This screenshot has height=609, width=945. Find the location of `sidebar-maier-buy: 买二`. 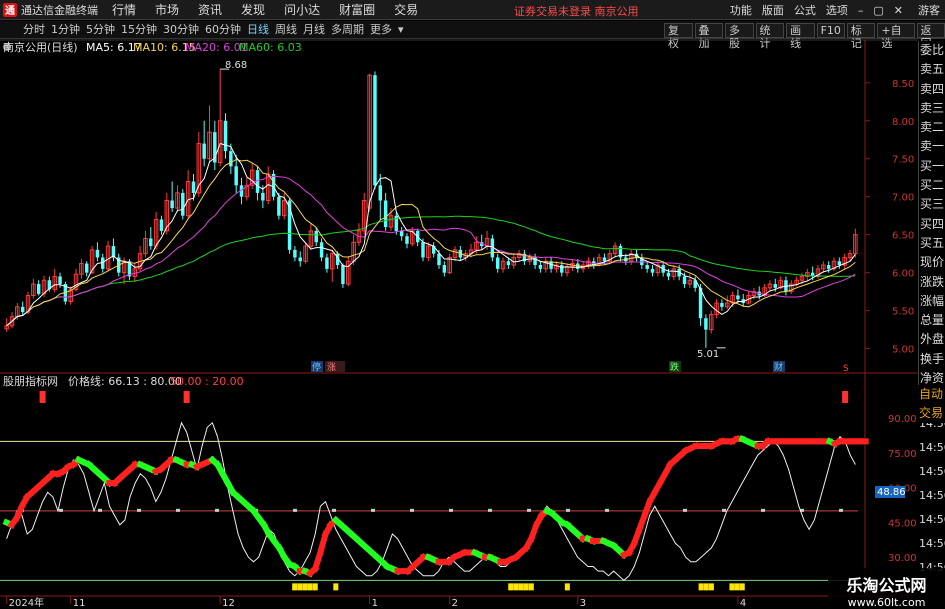

sidebar-maier-buy: 买二 is located at coordinates (932, 185).